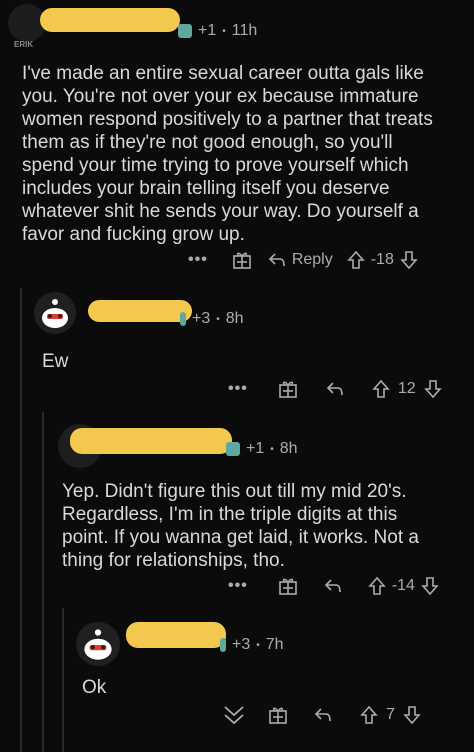  Describe the element at coordinates (217, 31) in the screenshot. I see `comment-meta: +1 • 11h` at that location.